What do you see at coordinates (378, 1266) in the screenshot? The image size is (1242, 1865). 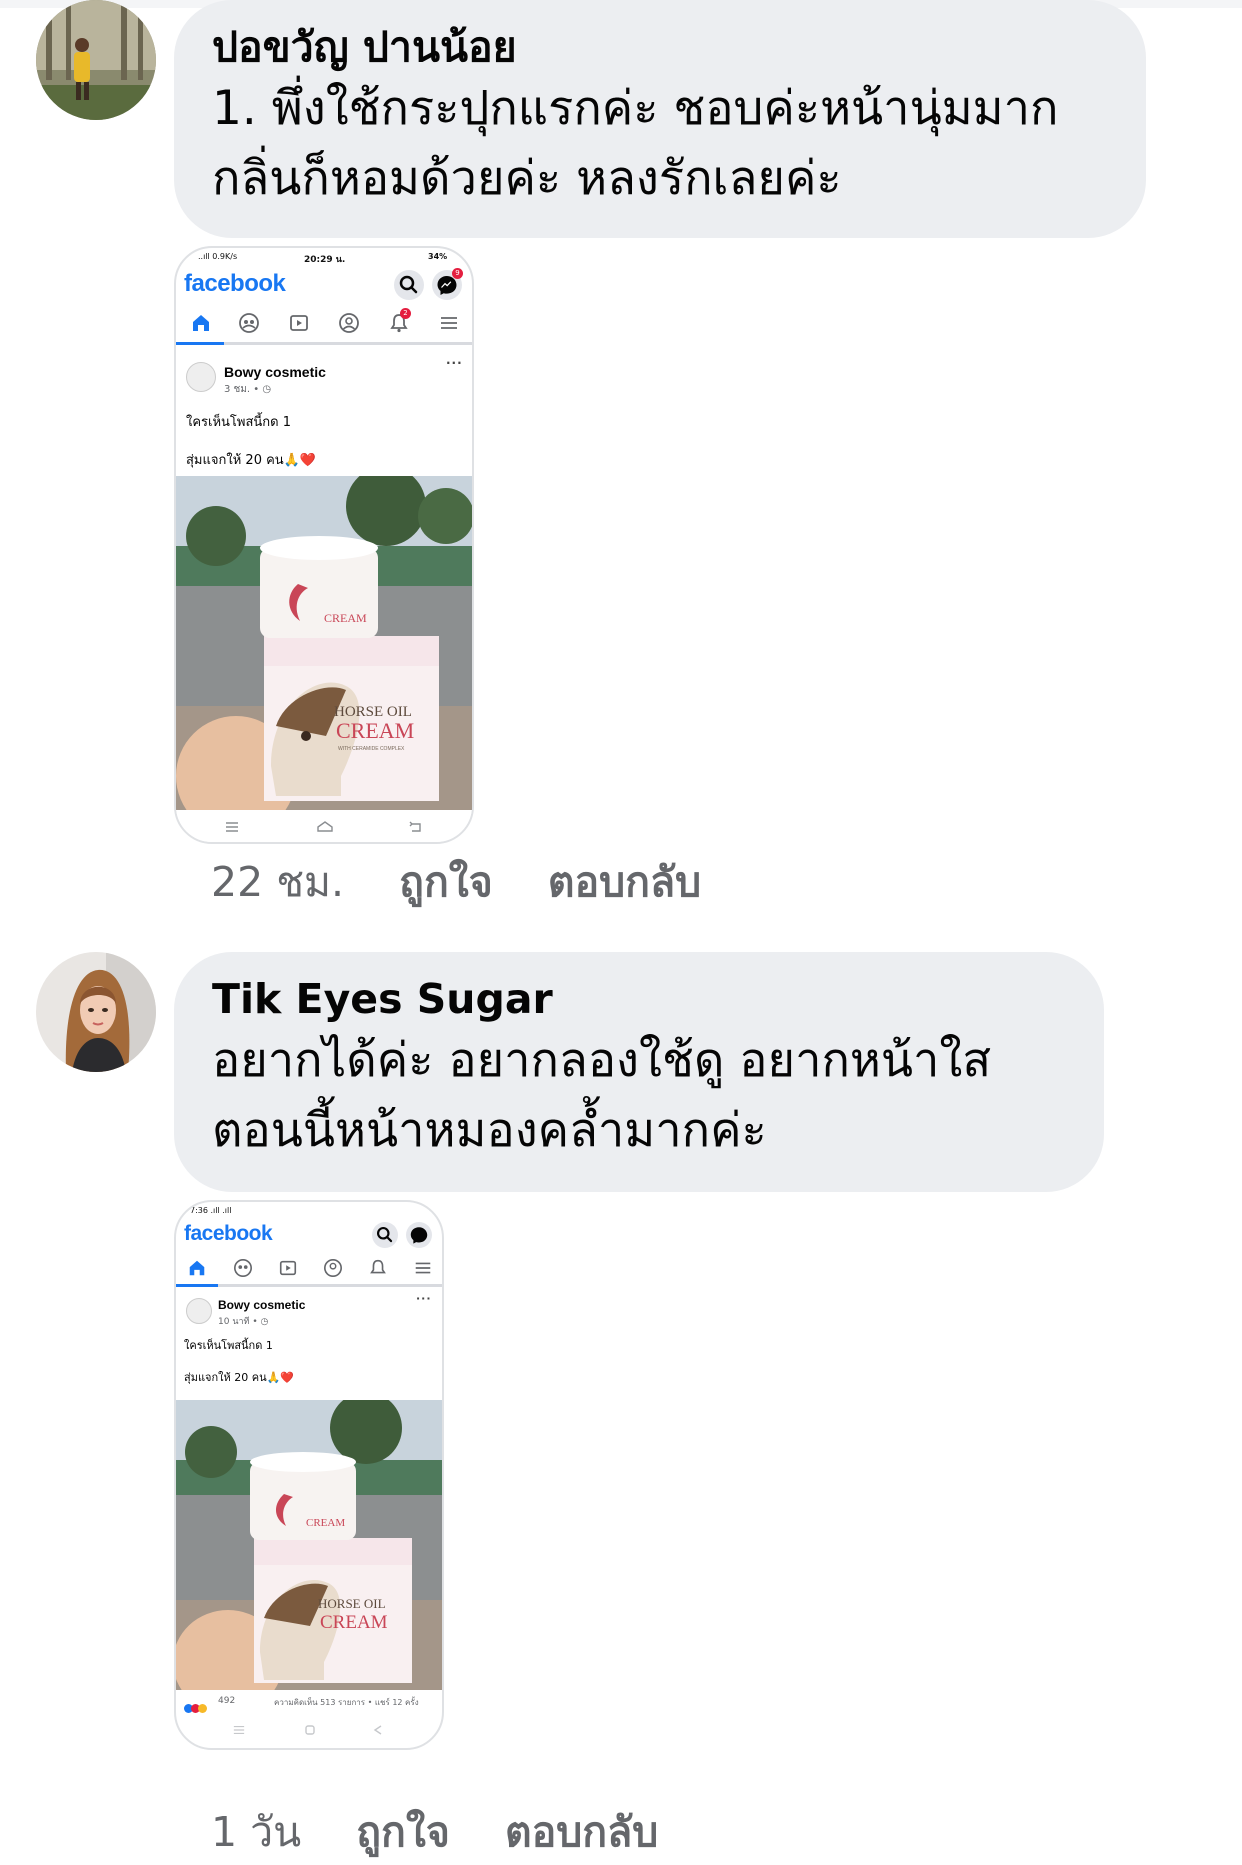 I see `bell-icon` at bounding box center [378, 1266].